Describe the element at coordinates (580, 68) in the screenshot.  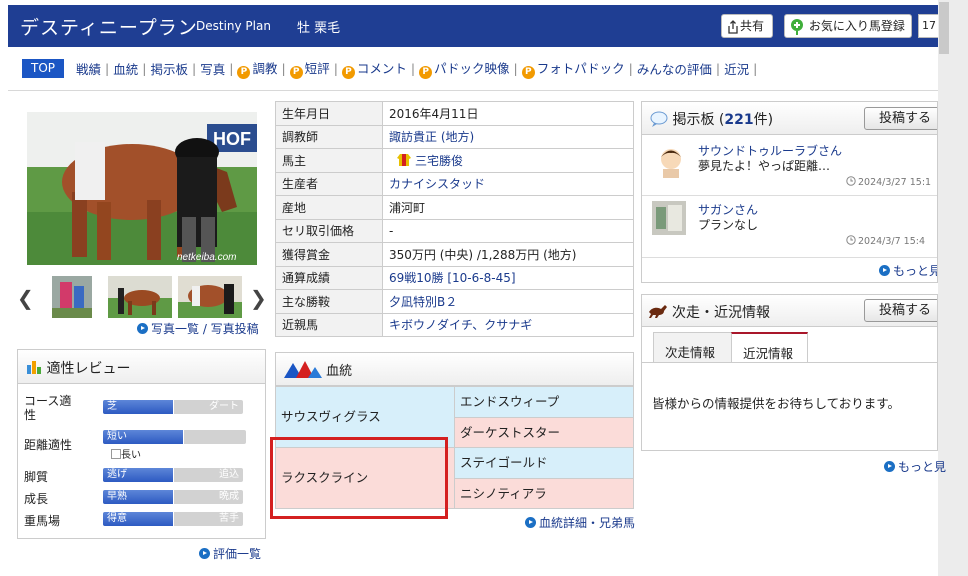
I see `nav-item-label: フォトパドック` at that location.